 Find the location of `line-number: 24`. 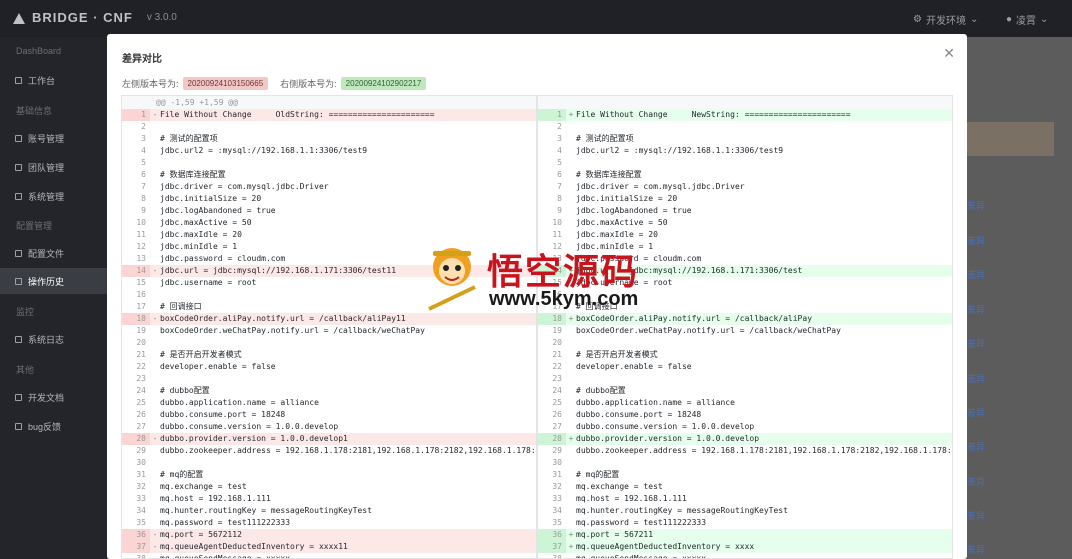

line-number: 24 is located at coordinates (557, 390).